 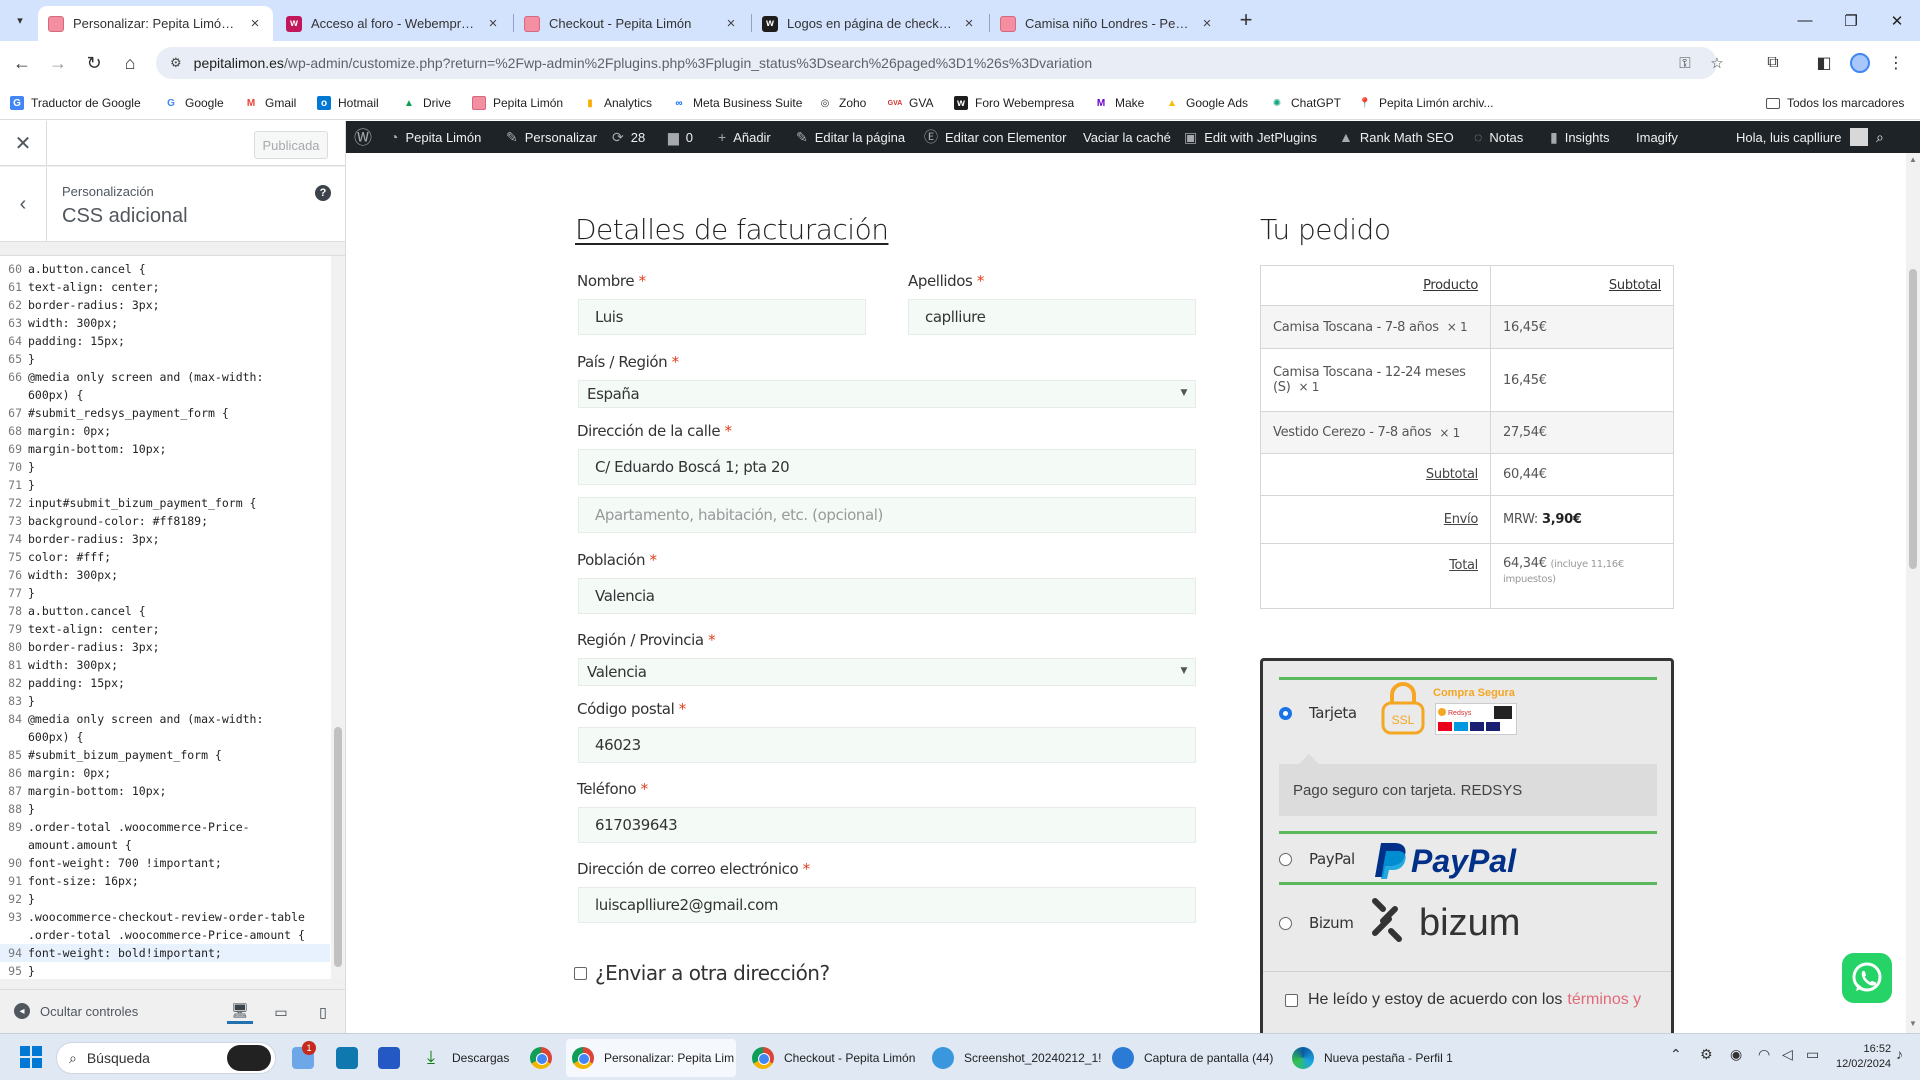 What do you see at coordinates (702, 973) in the screenshot?
I see `ship-to-different-address: ¿Enviar a otra dirección?` at bounding box center [702, 973].